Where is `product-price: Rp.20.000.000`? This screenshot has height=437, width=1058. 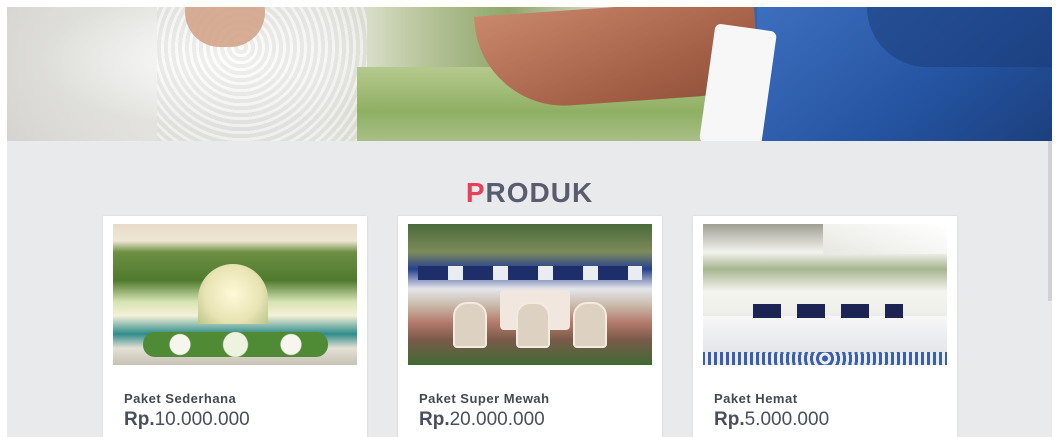 product-price: Rp.20.000.000 is located at coordinates (482, 420).